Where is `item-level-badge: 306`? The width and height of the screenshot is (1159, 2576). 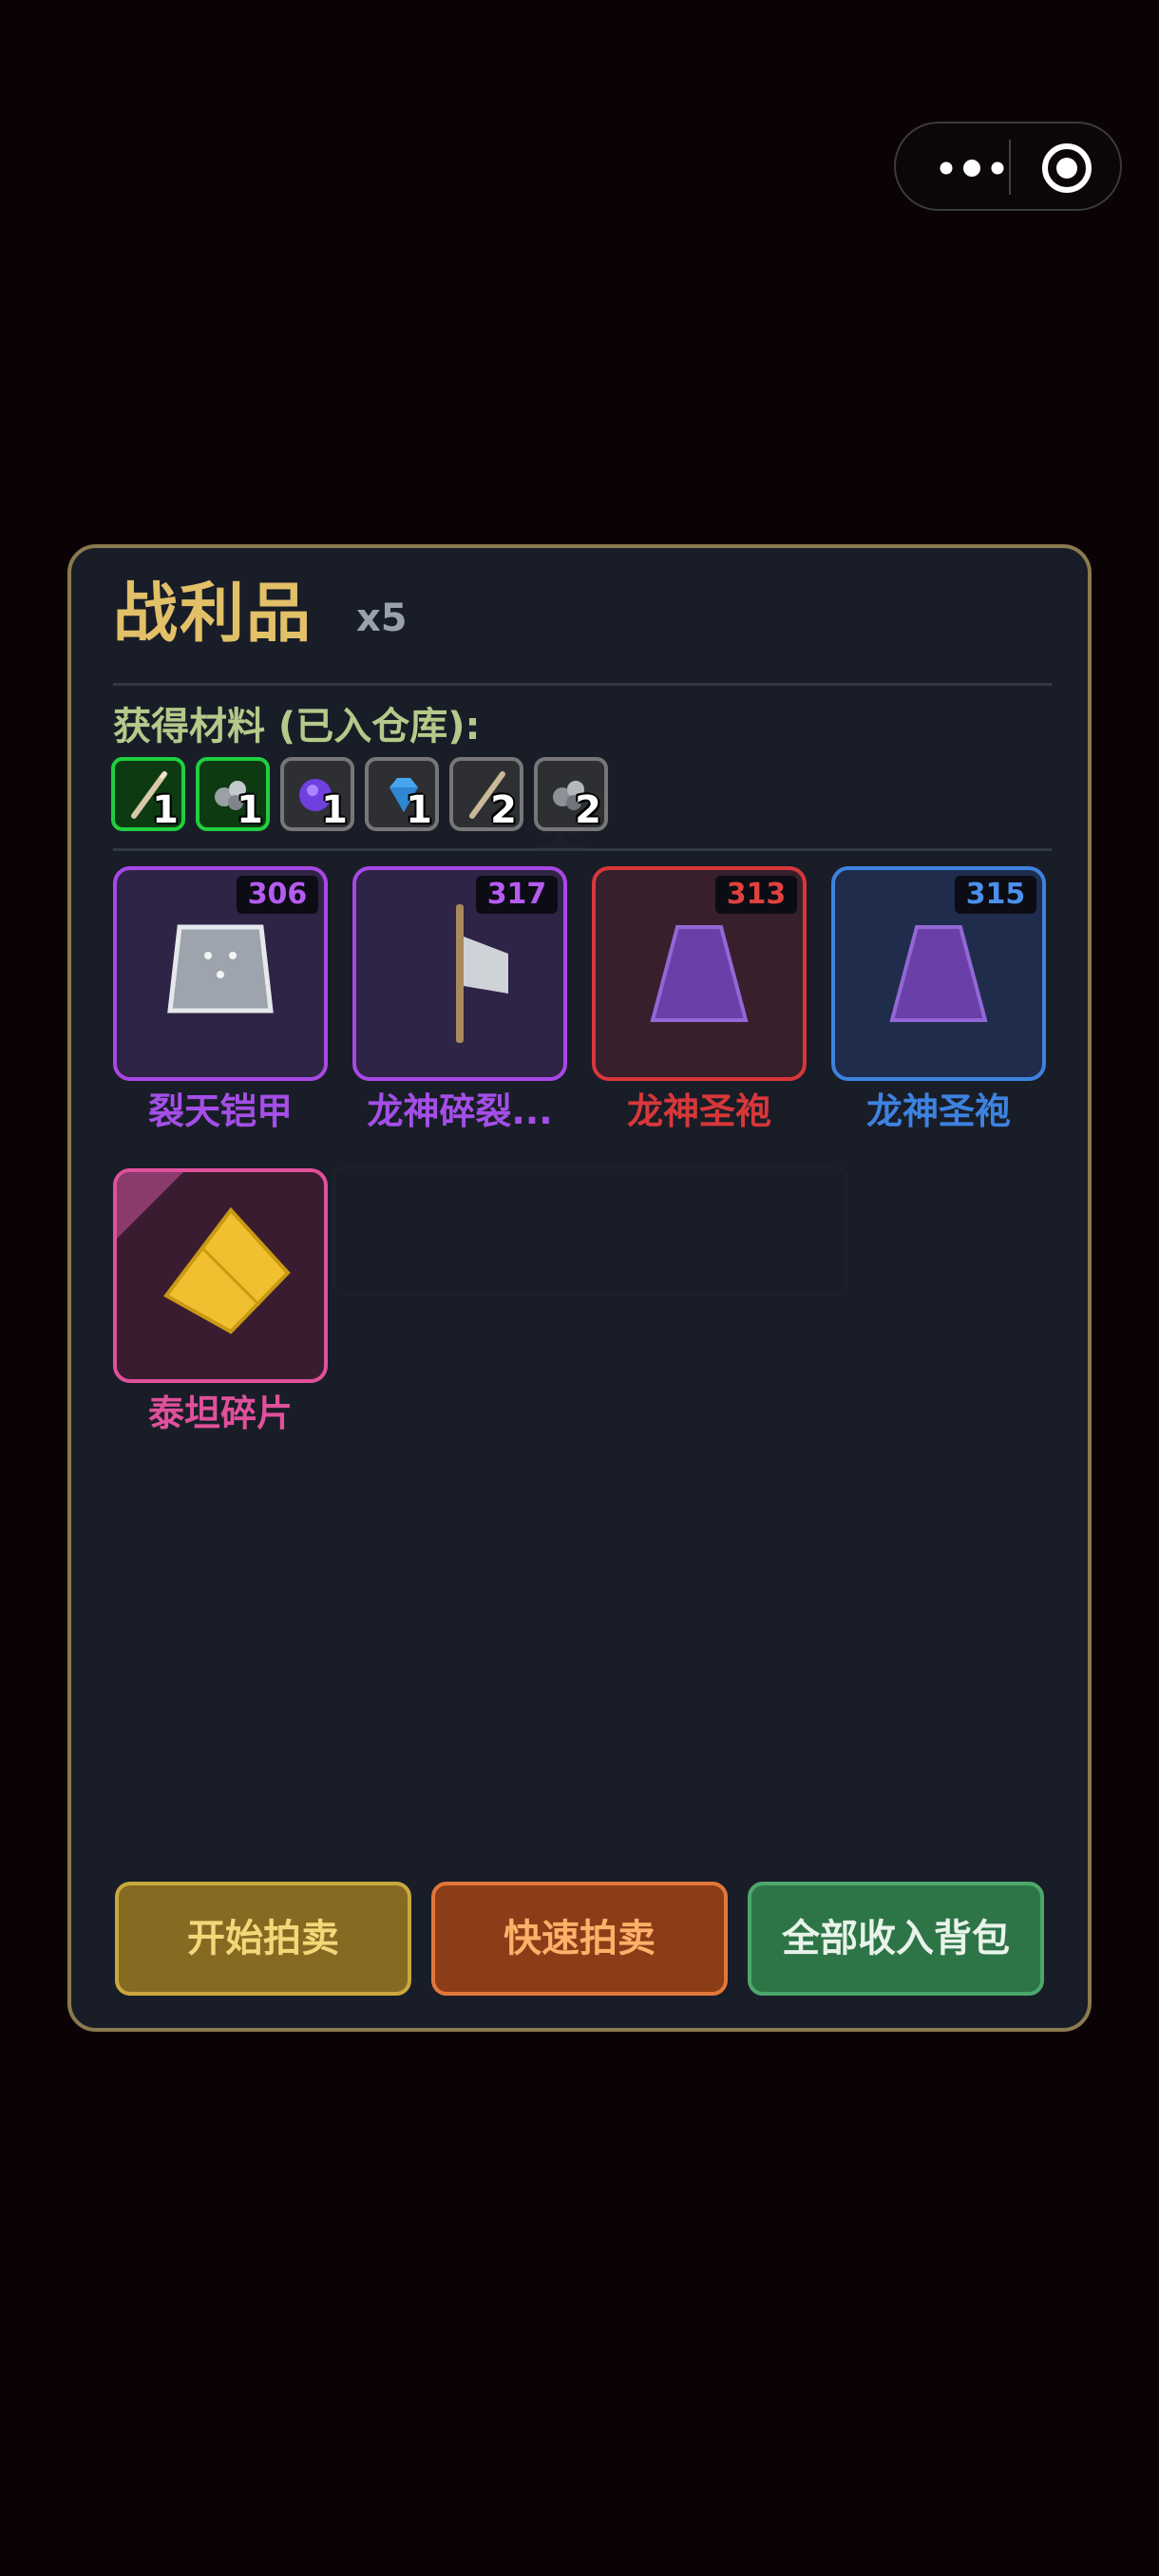
item-level-badge: 306 is located at coordinates (277, 895).